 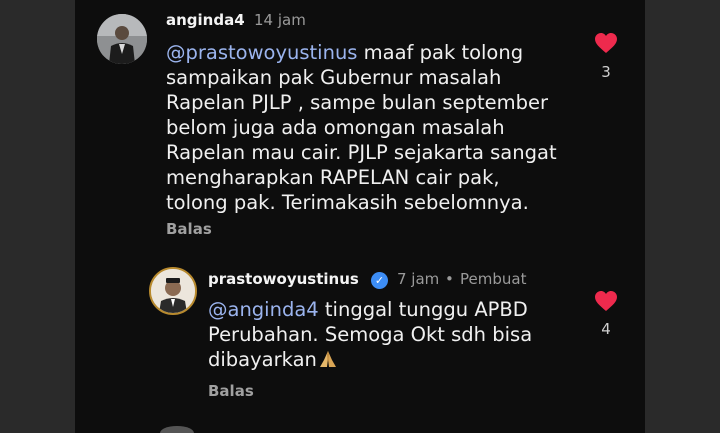 What do you see at coordinates (379, 280) in the screenshot?
I see `verified-badge-icon: ✓` at bounding box center [379, 280].